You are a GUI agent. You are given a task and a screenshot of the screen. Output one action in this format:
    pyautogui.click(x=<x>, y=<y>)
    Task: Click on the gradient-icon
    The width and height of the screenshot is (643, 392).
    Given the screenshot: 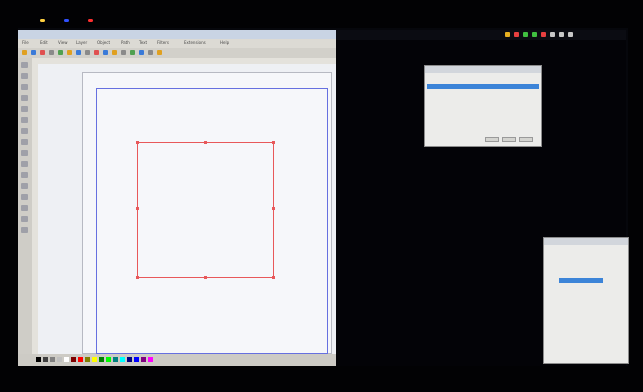 What is the action you would take?
    pyautogui.click(x=24, y=197)
    